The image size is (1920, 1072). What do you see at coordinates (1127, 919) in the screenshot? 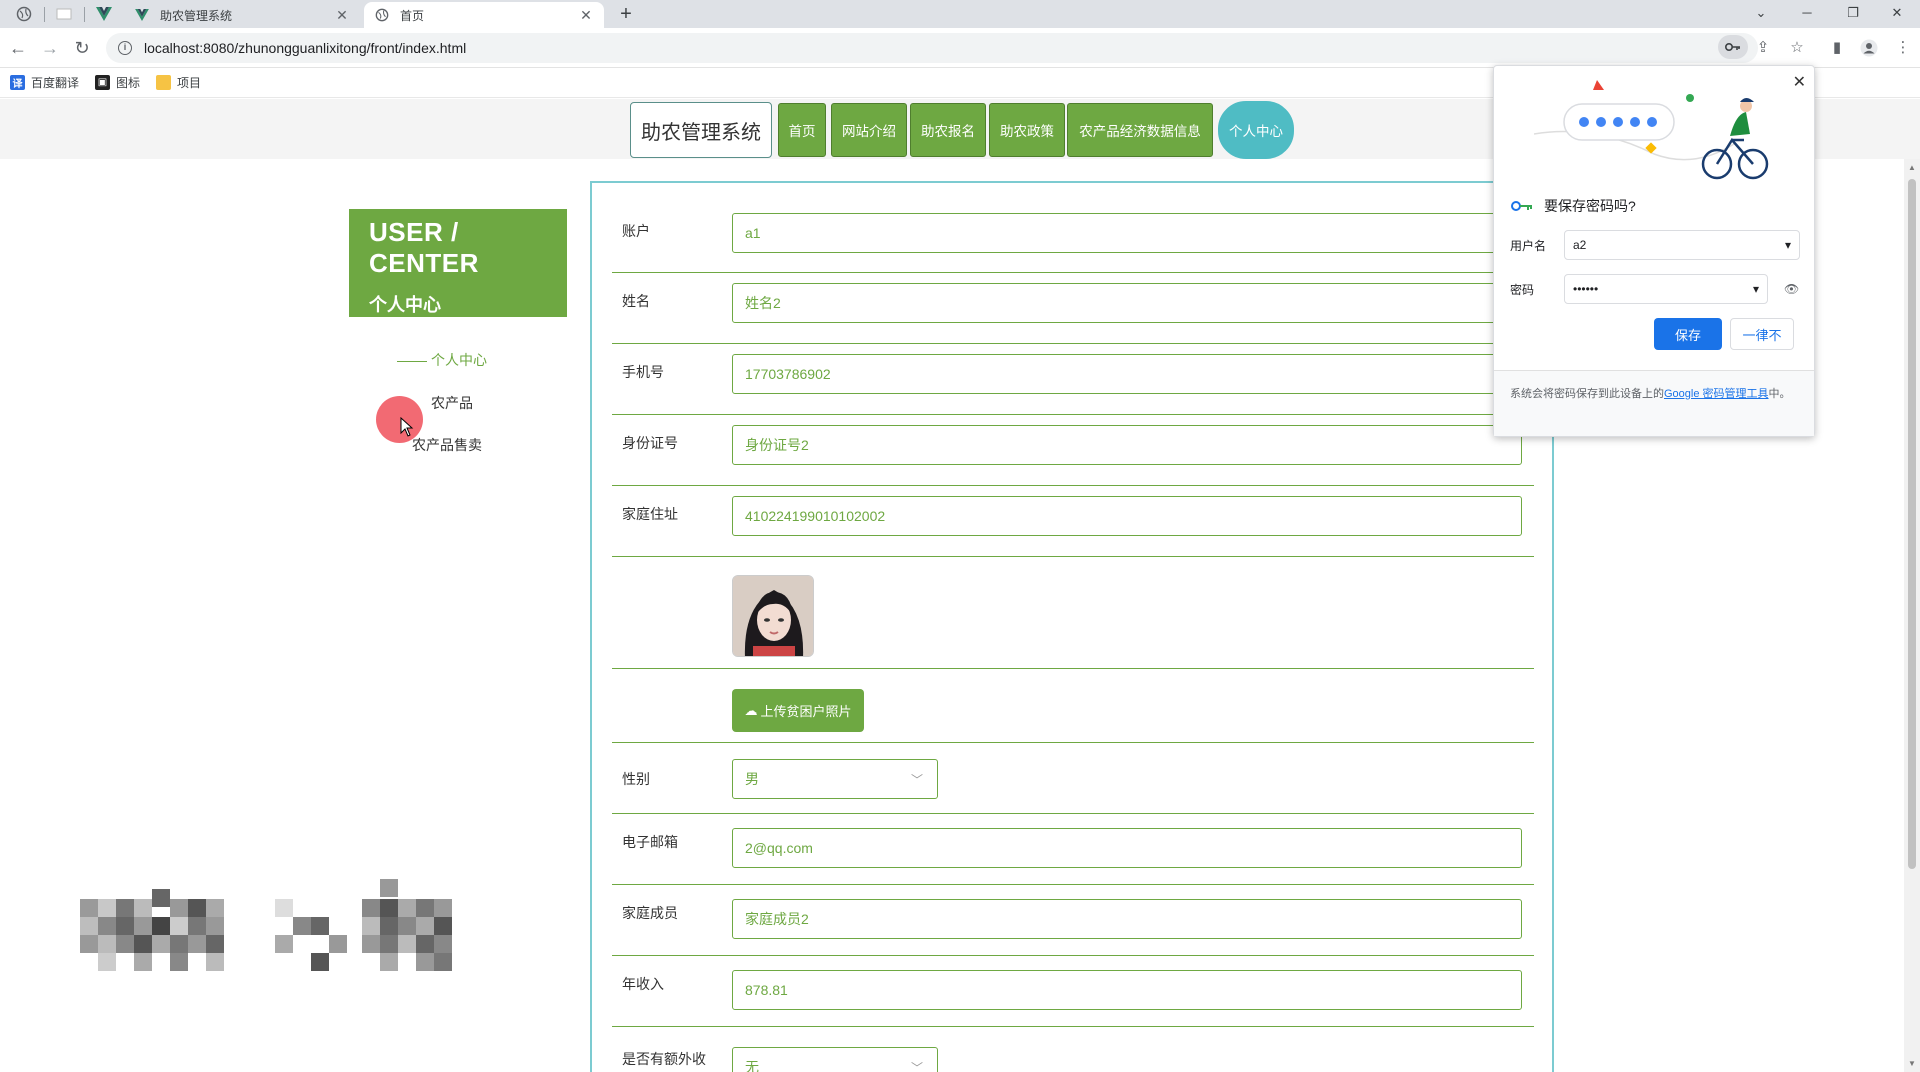
I see `family-input: 家庭成员2` at bounding box center [1127, 919].